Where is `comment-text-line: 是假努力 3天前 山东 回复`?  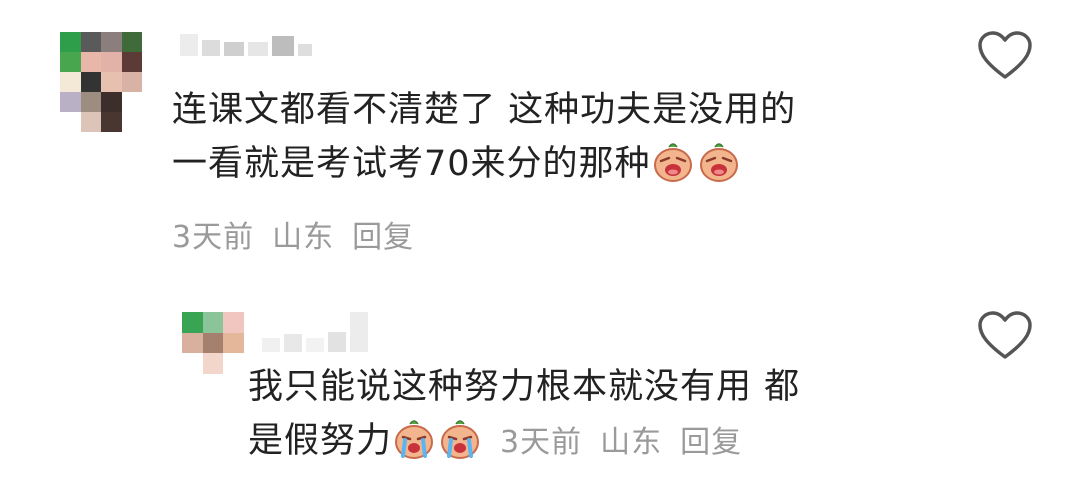 comment-text-line: 是假努力 3天前 山东 回复 is located at coordinates (588, 442).